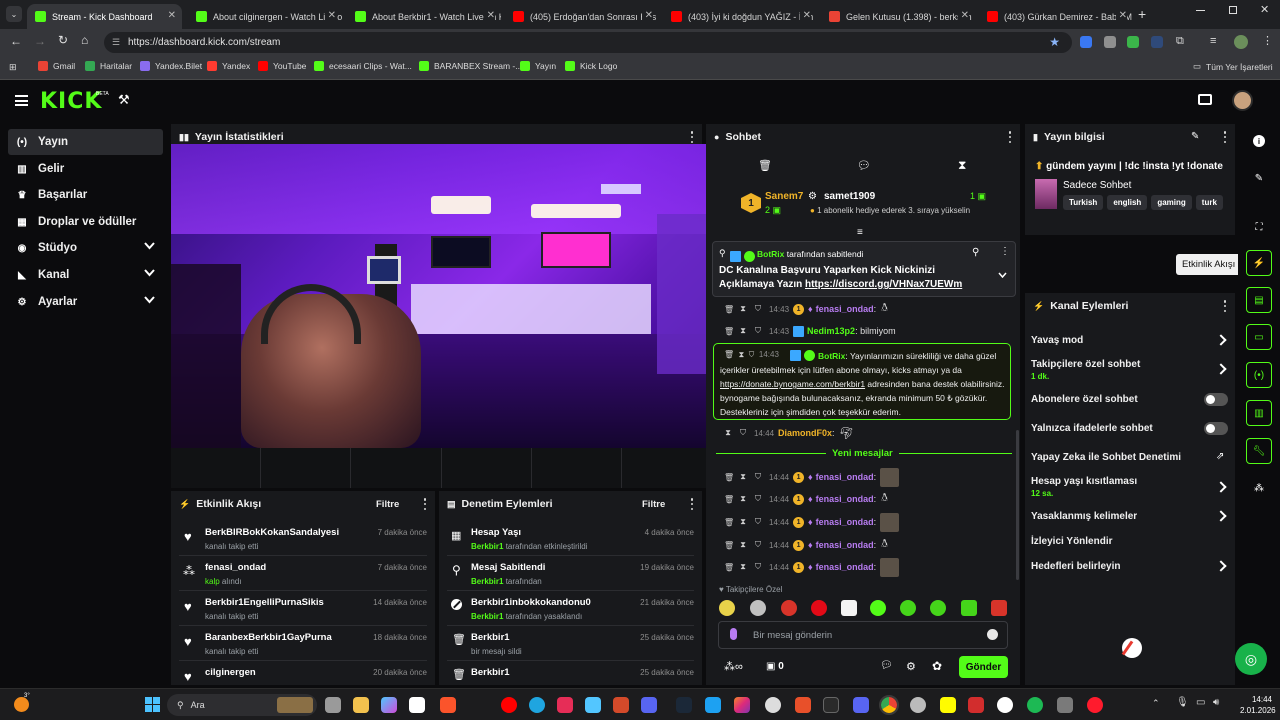  I want to click on bookmark-gmail: Gmail, so click(56, 66).